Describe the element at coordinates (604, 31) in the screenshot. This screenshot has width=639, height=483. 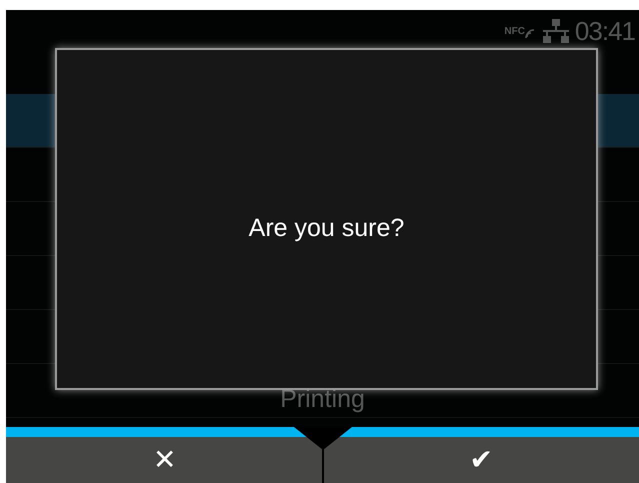
I see `status-time: 03:41` at that location.